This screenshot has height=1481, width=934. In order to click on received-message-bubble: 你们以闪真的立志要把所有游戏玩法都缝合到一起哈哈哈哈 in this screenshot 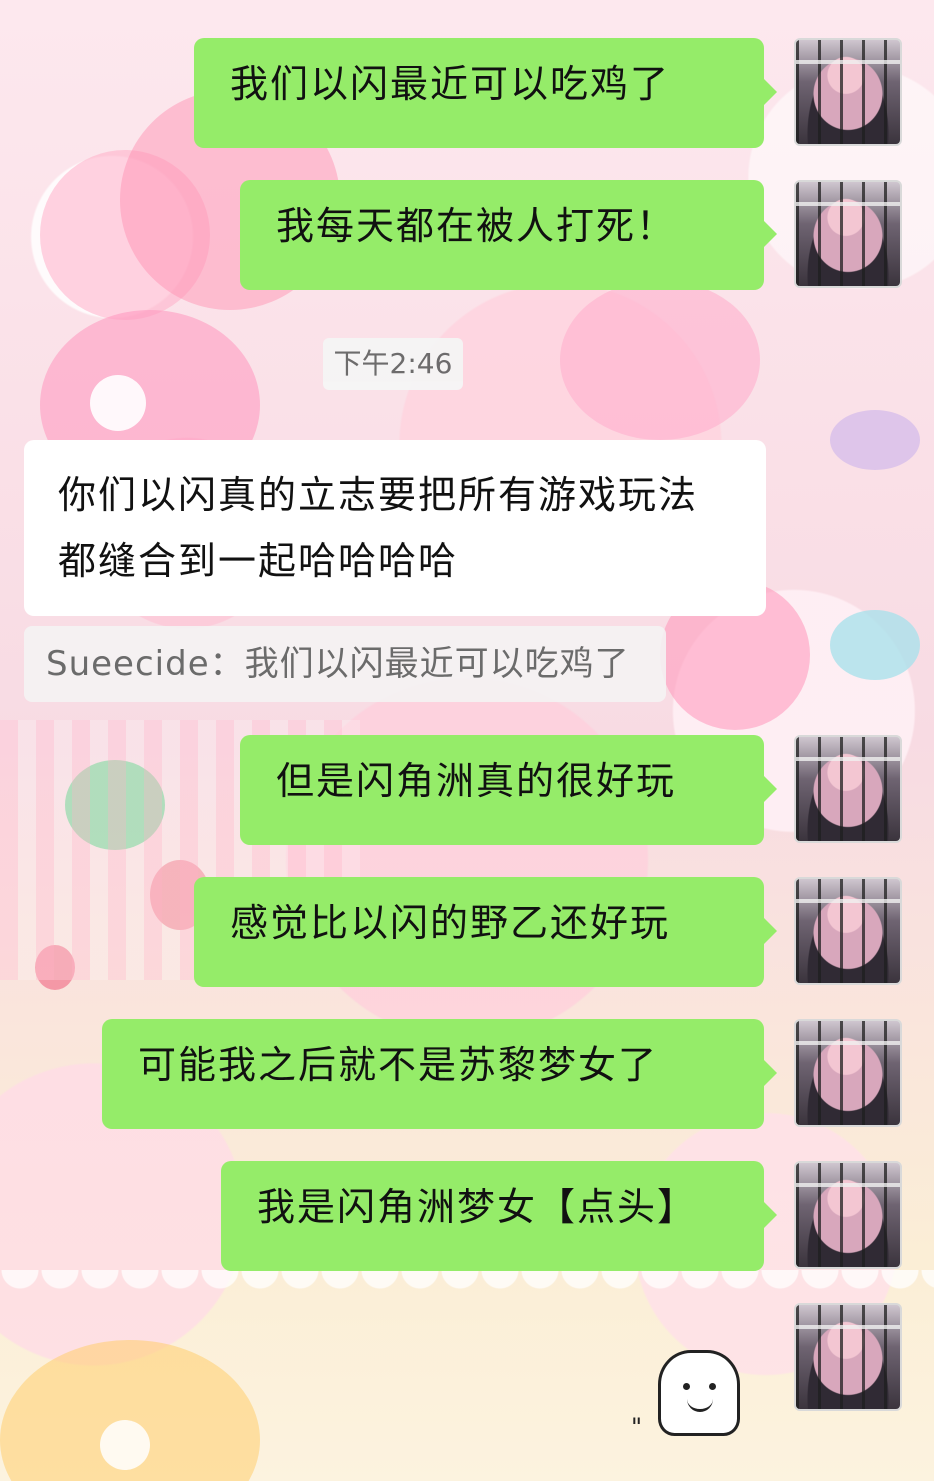, I will do `click(395, 528)`.